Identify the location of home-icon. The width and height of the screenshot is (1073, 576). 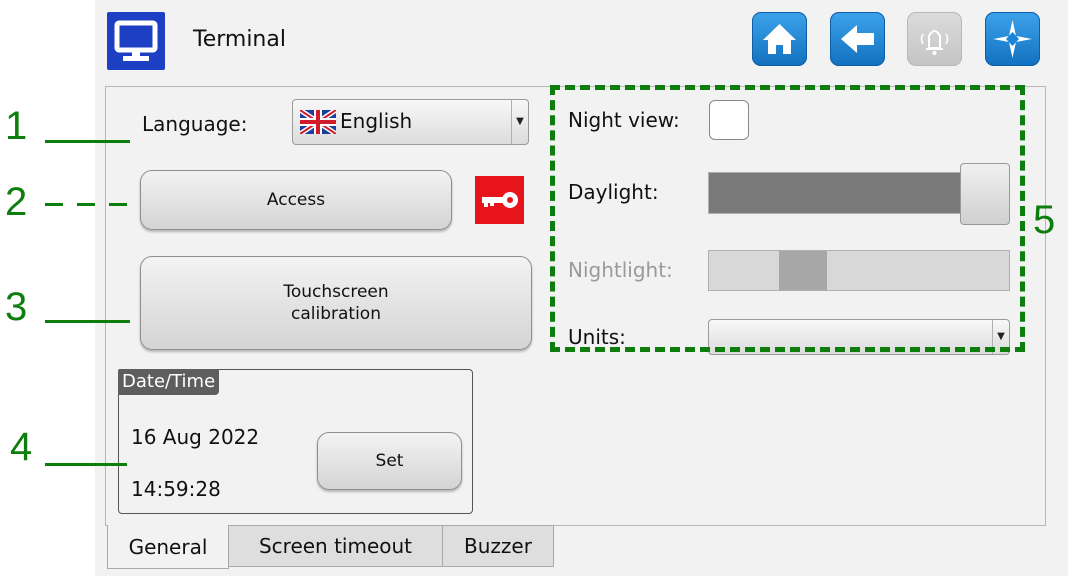
(779, 39).